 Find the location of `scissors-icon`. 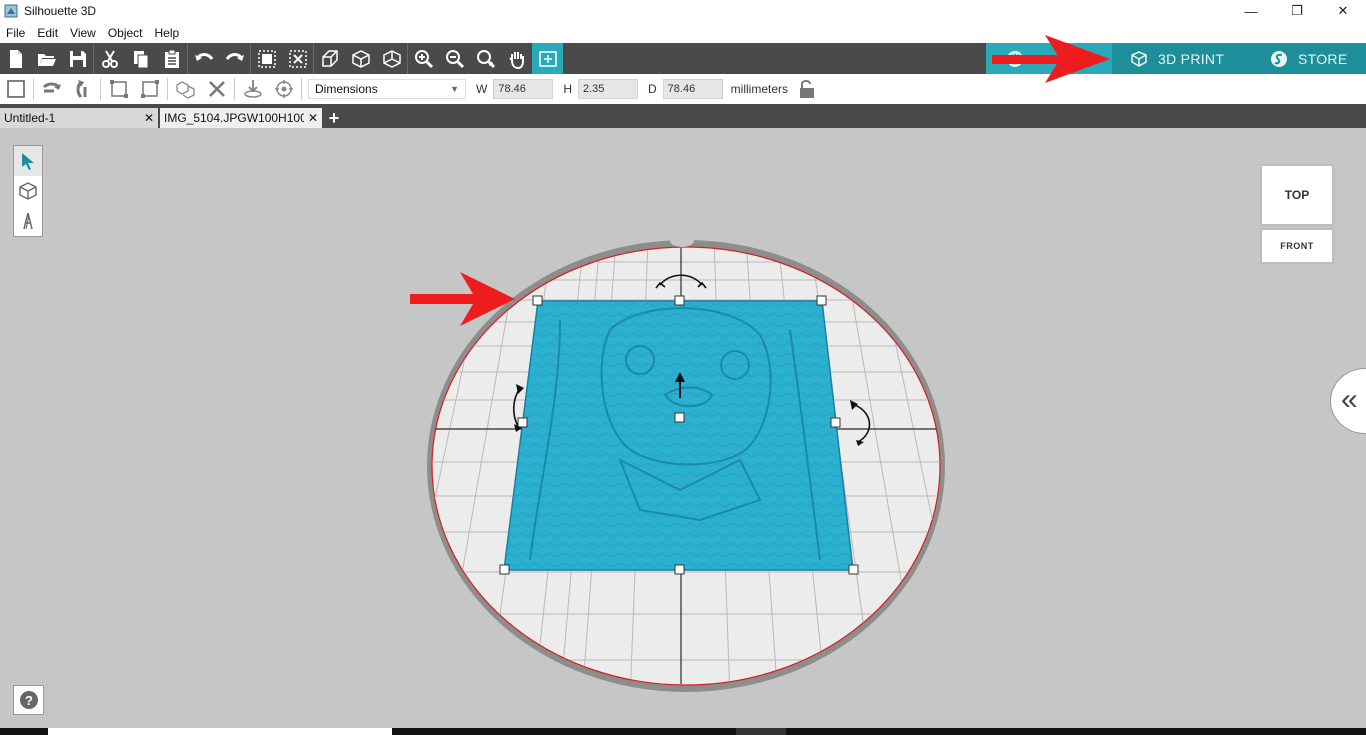

scissors-icon is located at coordinates (109, 58).